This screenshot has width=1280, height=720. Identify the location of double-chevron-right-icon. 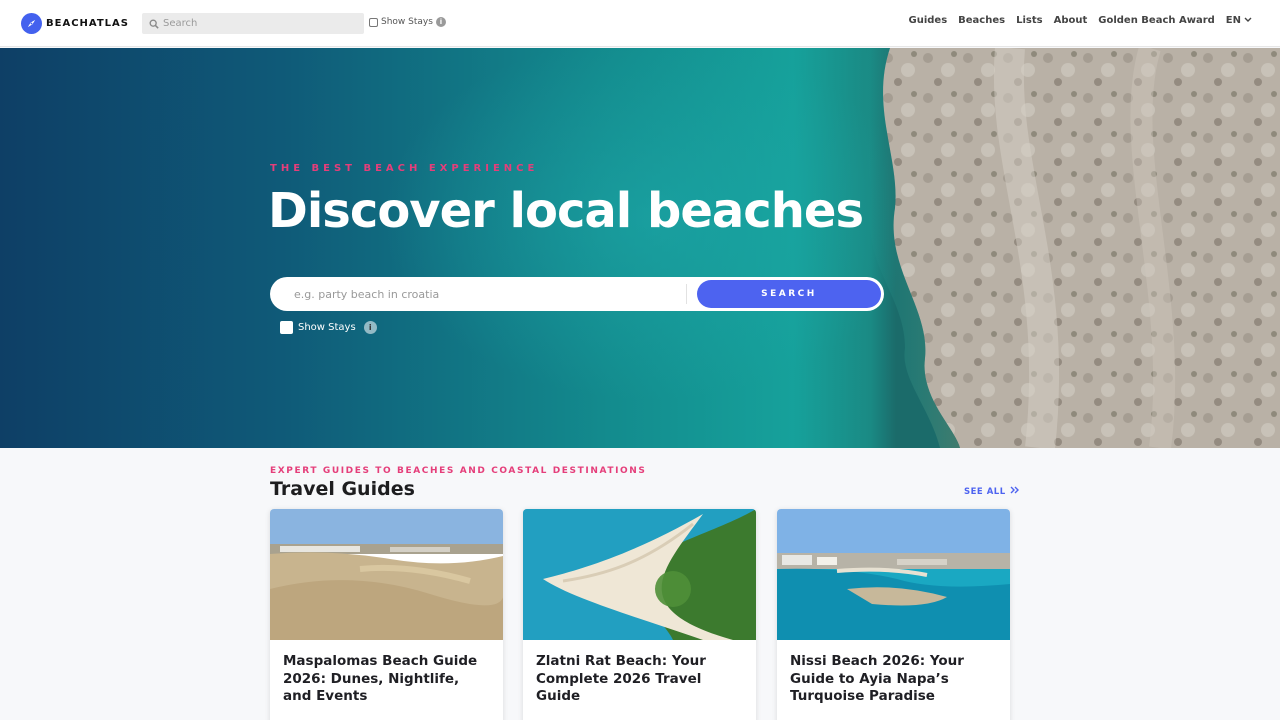
(1014, 491).